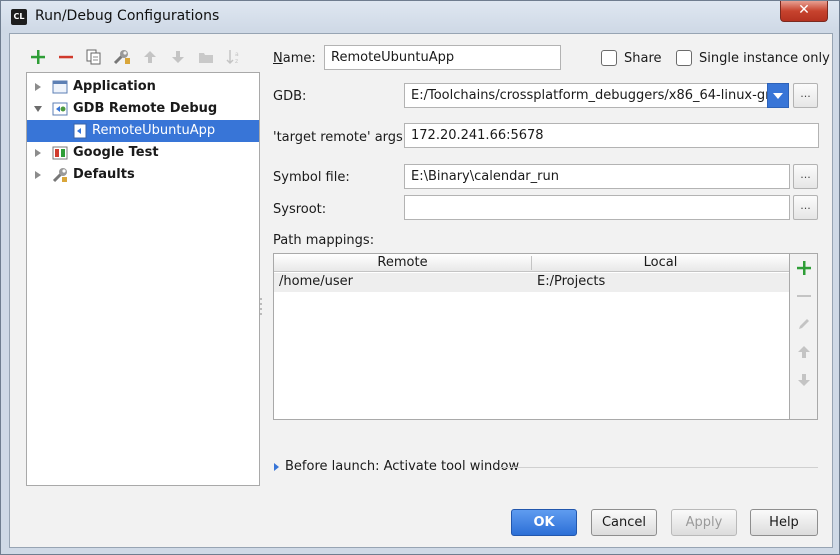 This screenshot has height=555, width=840. I want to click on gdb-remote-icon, so click(60, 109).